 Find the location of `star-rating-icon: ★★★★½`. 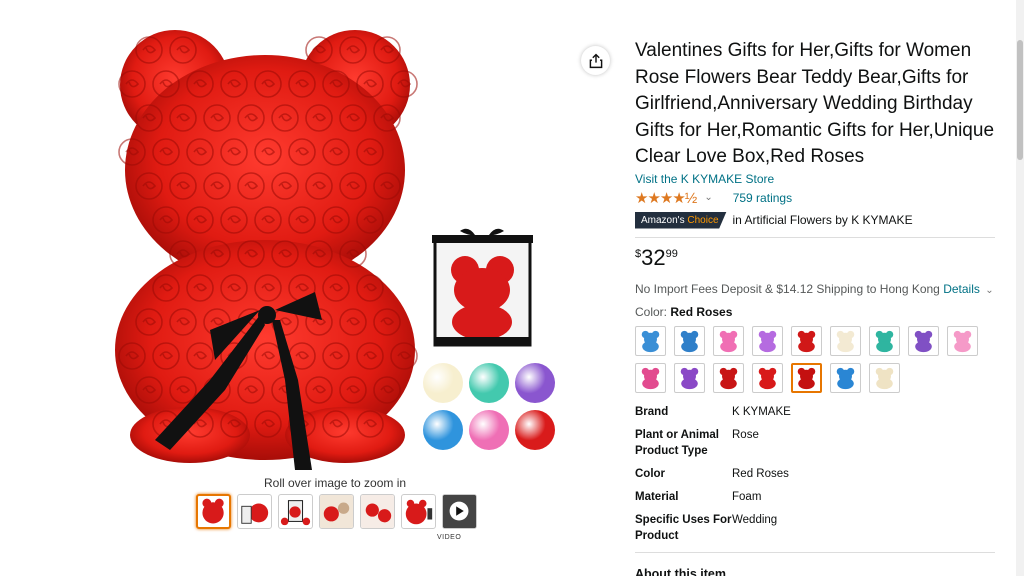

star-rating-icon: ★★★★½ is located at coordinates (666, 198).